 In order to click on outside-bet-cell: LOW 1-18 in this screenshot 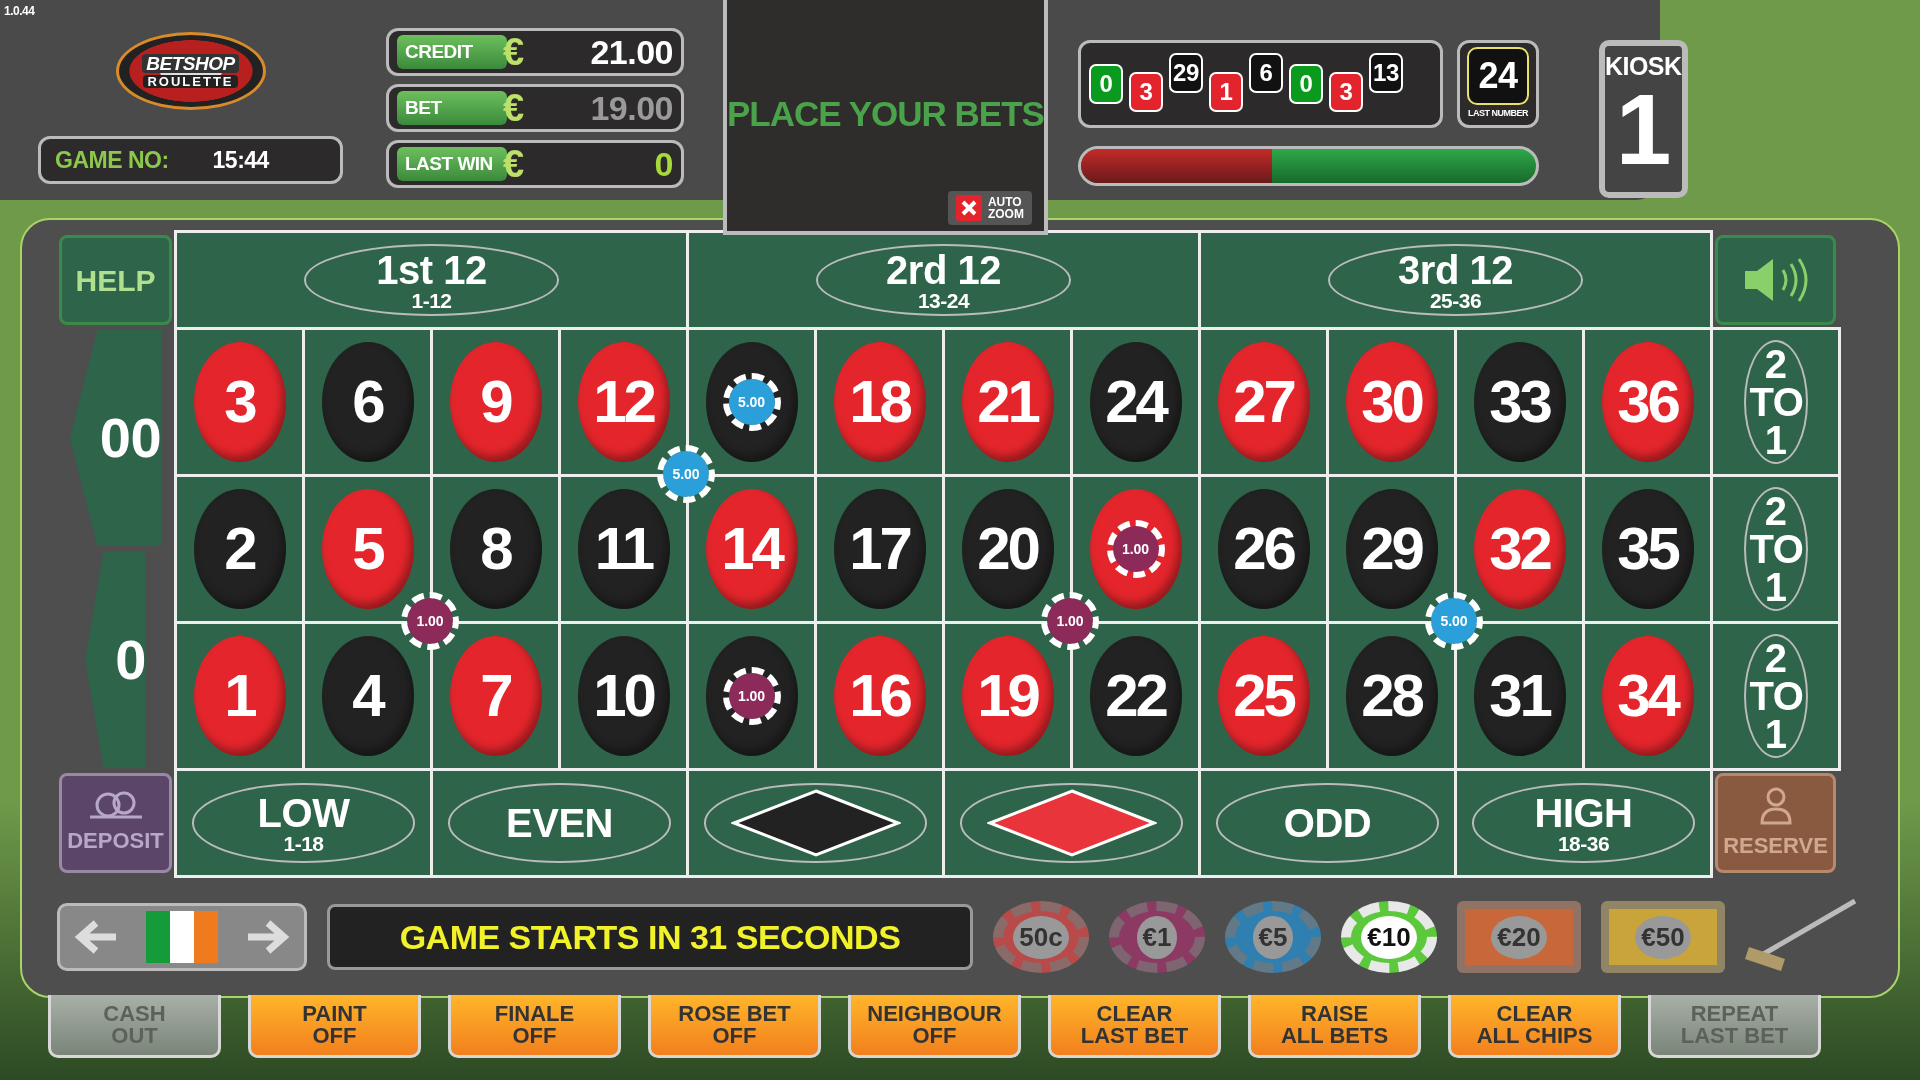, I will do `click(303, 823)`.